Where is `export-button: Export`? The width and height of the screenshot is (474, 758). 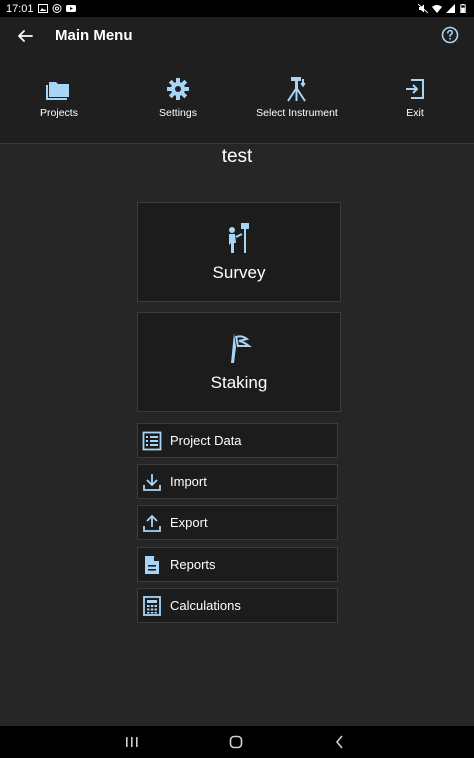 export-button: Export is located at coordinates (237, 522).